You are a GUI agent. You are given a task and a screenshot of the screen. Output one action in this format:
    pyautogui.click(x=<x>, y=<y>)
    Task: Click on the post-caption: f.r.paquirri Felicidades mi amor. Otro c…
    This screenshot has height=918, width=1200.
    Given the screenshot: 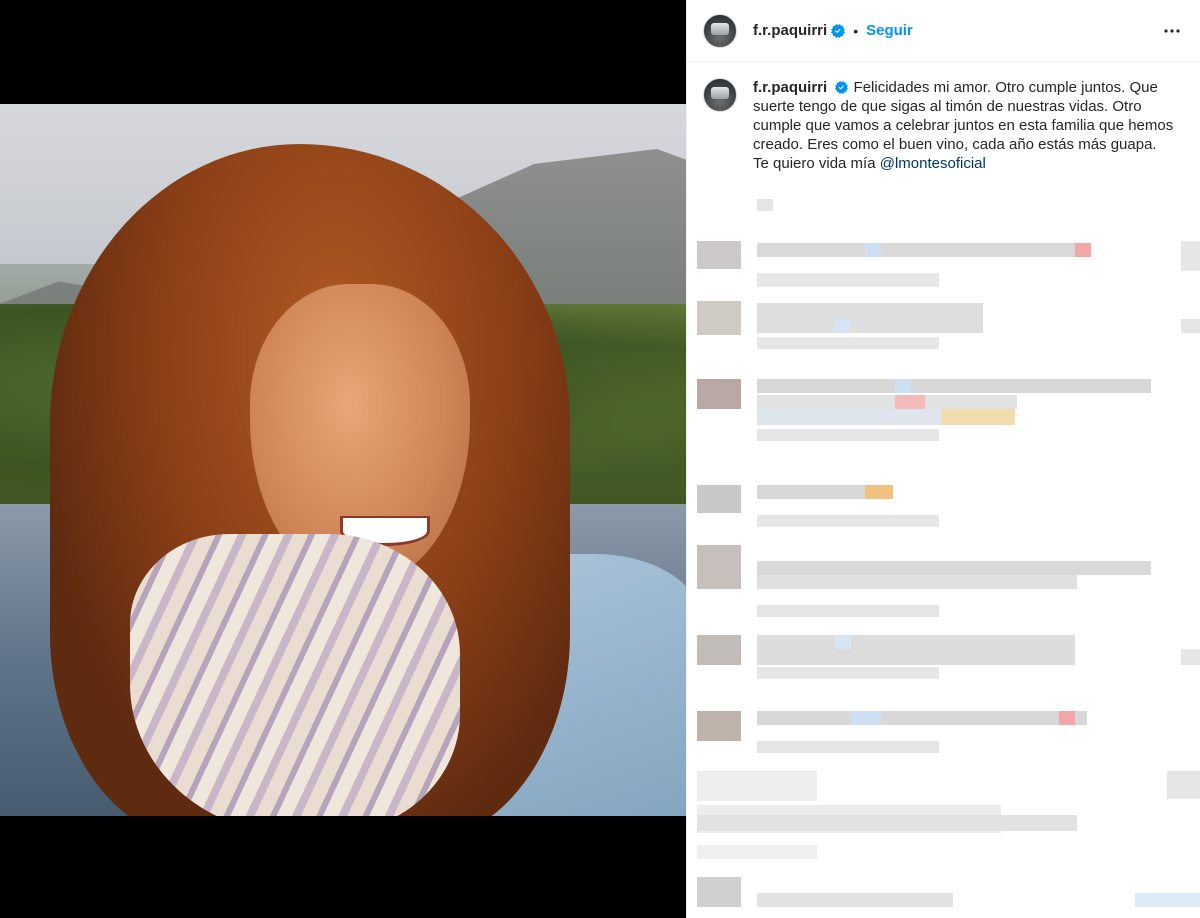 What is the action you would take?
    pyautogui.click(x=943, y=117)
    